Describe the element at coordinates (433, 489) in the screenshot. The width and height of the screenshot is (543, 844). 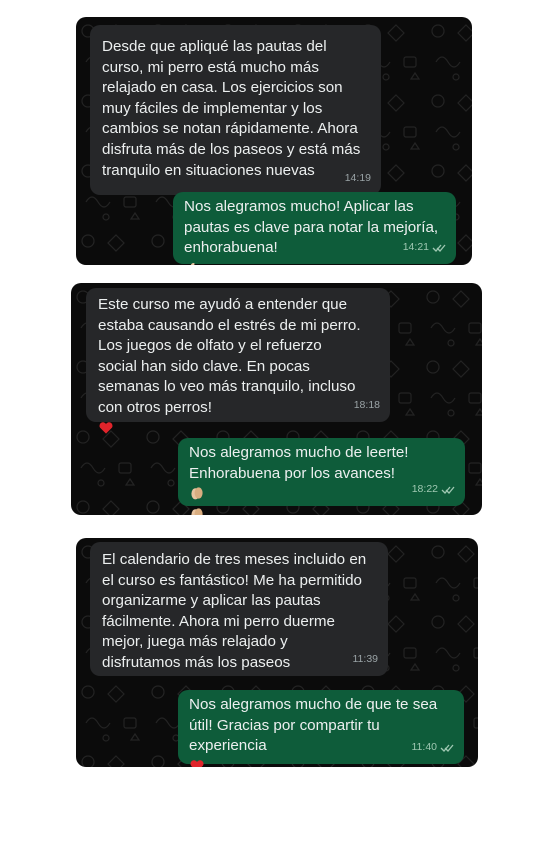
I see `message-time: 18:22` at that location.